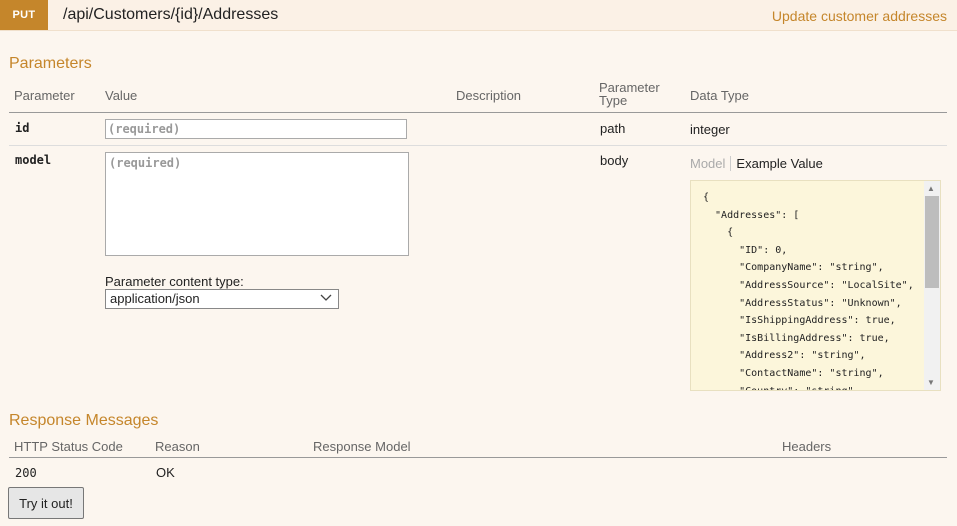 The height and width of the screenshot is (526, 957). I want to click on col-header-status: HTTP Status Code, so click(68, 446).